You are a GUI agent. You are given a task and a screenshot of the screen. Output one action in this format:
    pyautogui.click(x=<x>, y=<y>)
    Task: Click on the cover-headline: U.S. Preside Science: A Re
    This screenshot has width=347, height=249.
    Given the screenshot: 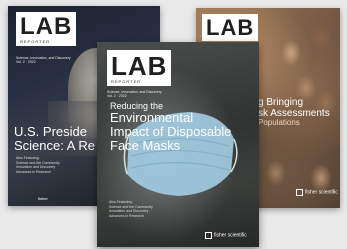 What is the action you would take?
    pyautogui.click(x=54, y=138)
    